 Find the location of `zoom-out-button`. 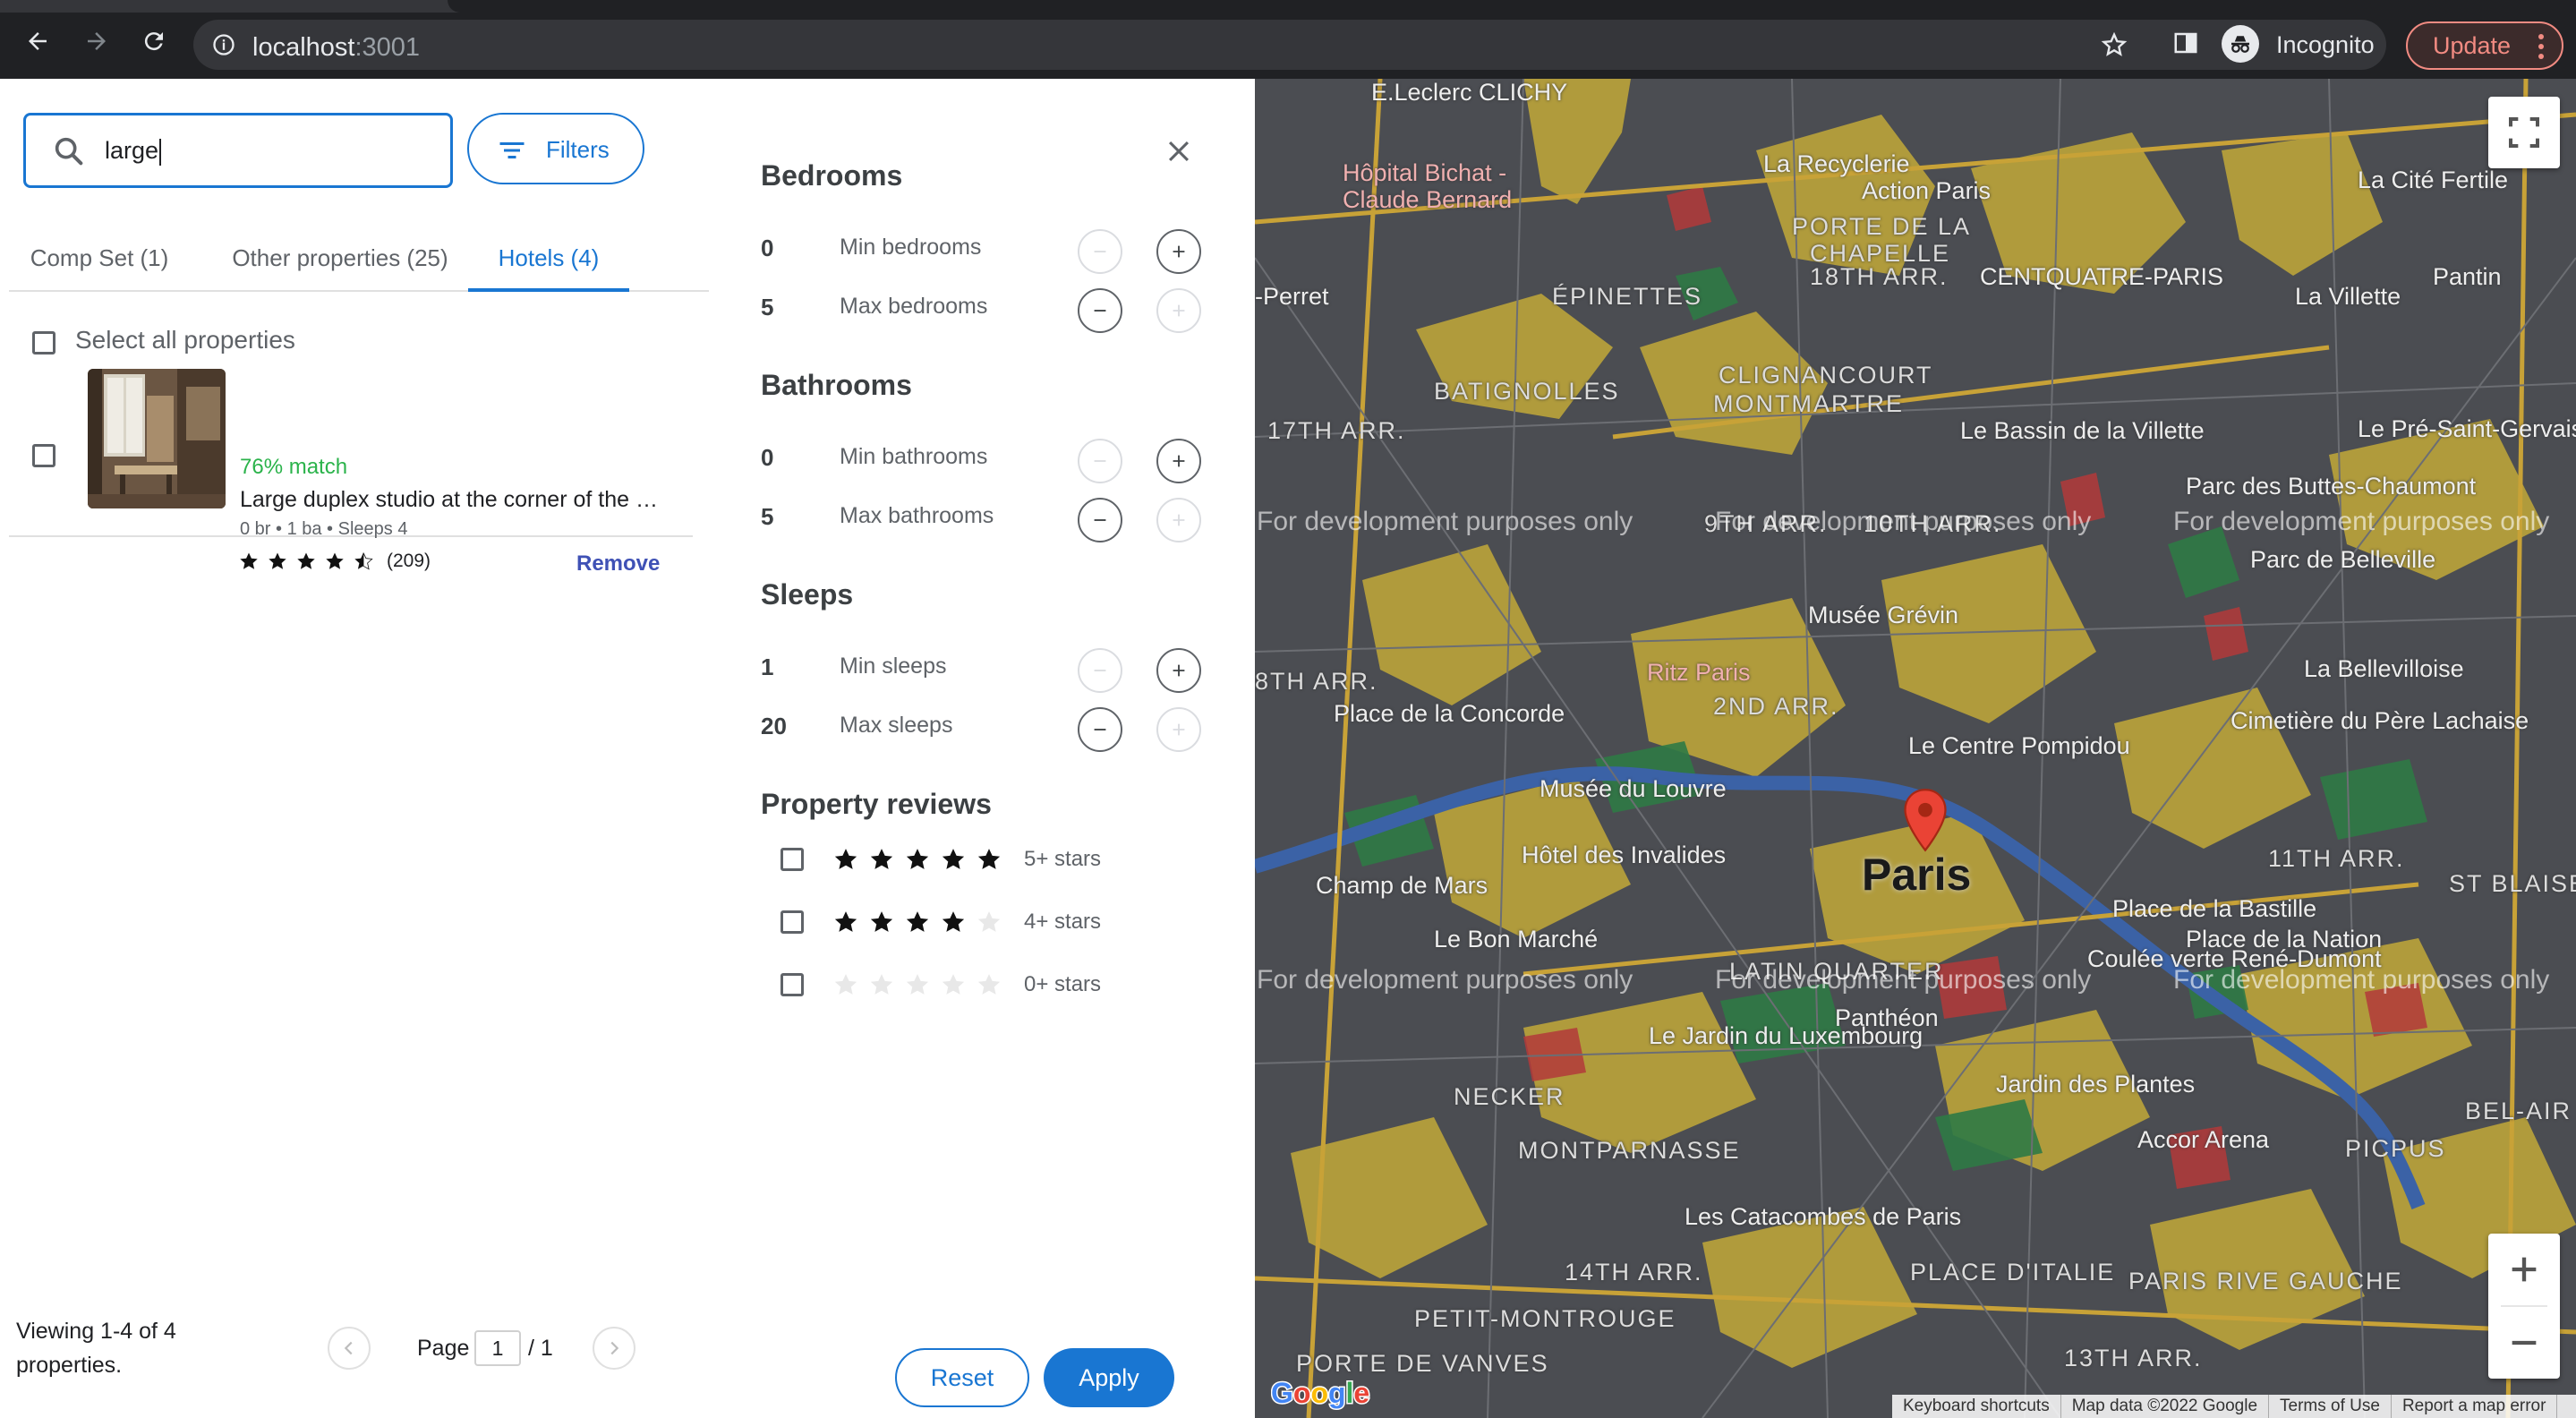

zoom-out-button is located at coordinates (2524, 1343).